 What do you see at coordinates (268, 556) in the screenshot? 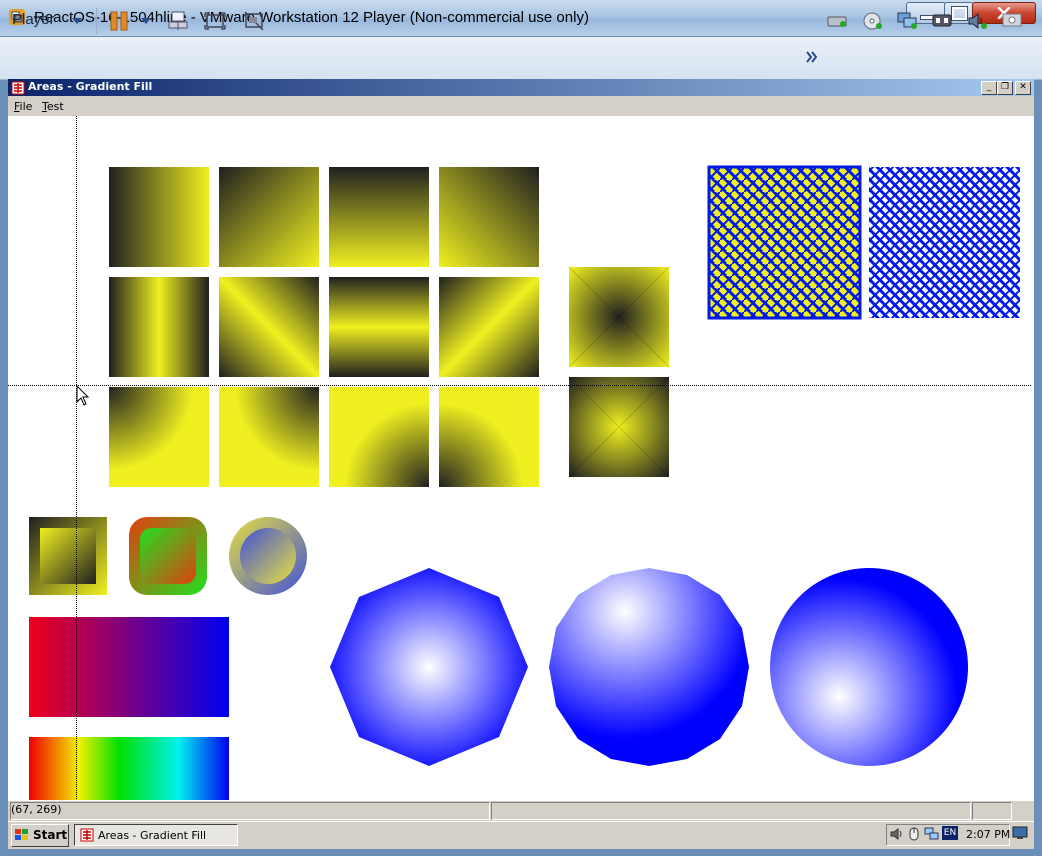
I see `gradient-ring` at bounding box center [268, 556].